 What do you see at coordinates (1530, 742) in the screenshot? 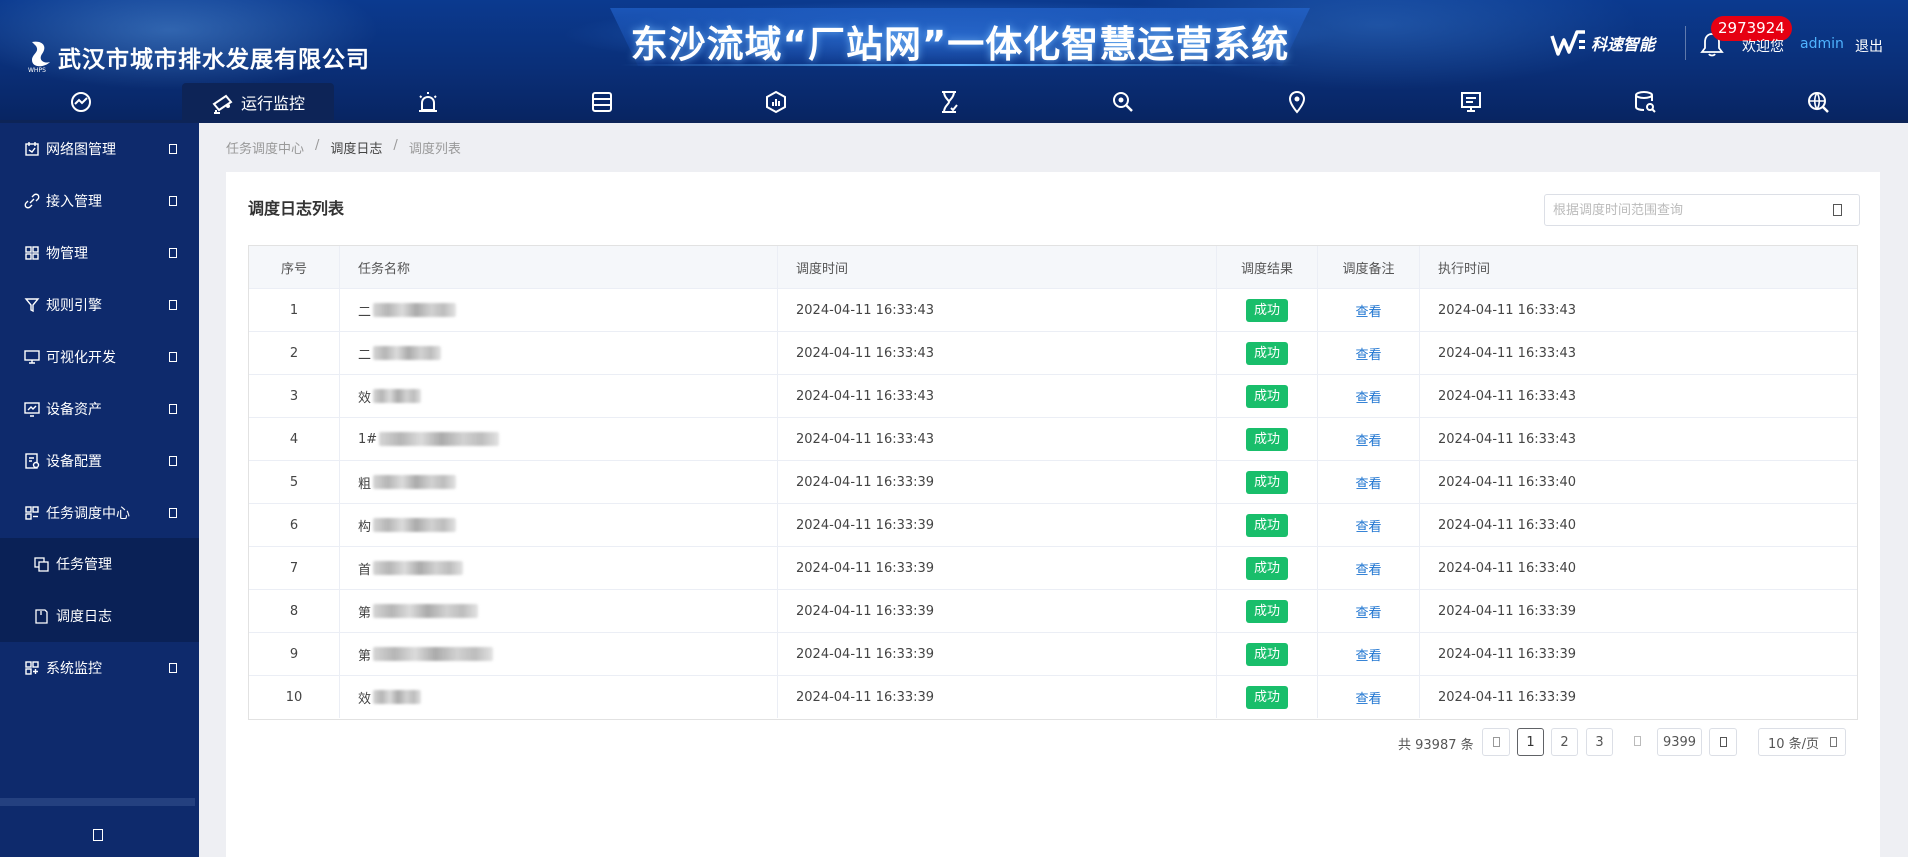
I see `page-button-1: 1` at bounding box center [1530, 742].